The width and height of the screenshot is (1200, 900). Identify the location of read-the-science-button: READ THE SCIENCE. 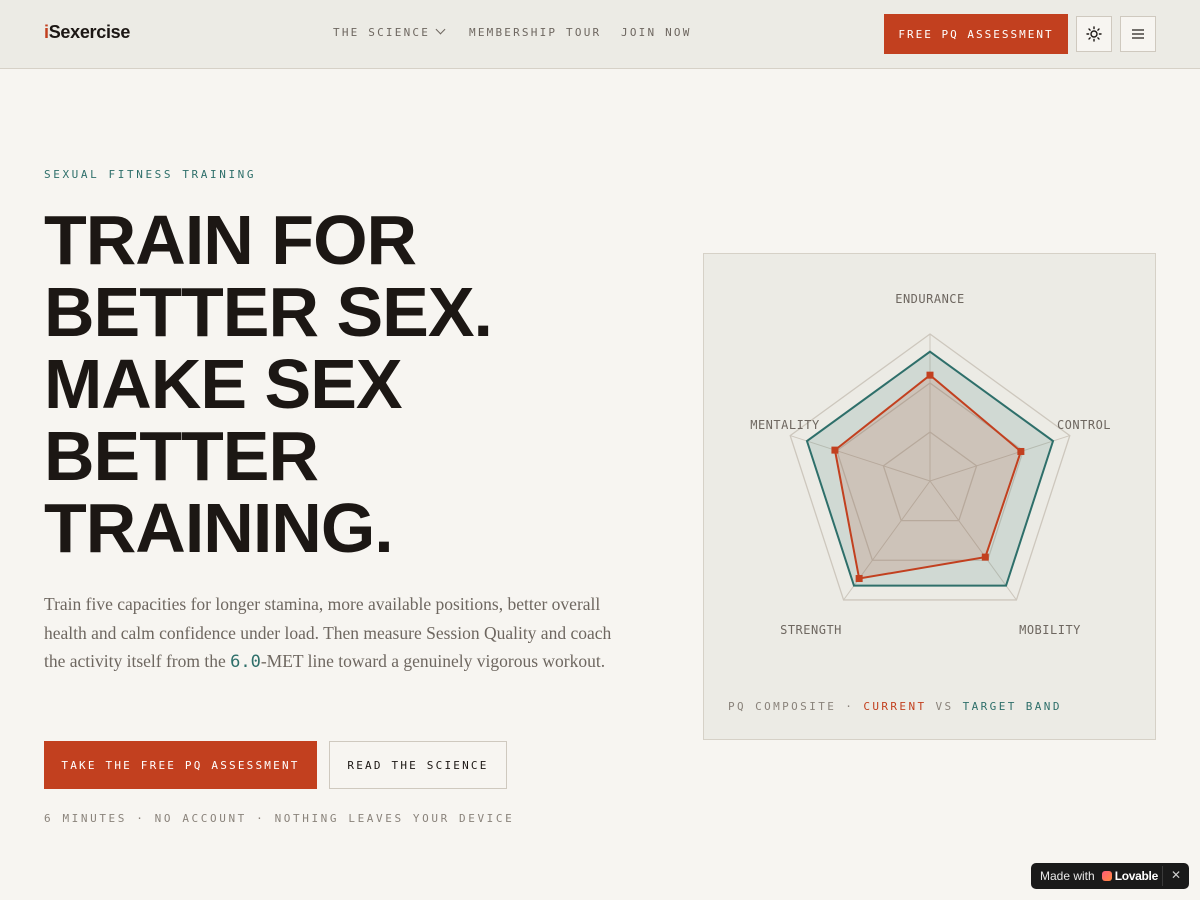
(418, 765).